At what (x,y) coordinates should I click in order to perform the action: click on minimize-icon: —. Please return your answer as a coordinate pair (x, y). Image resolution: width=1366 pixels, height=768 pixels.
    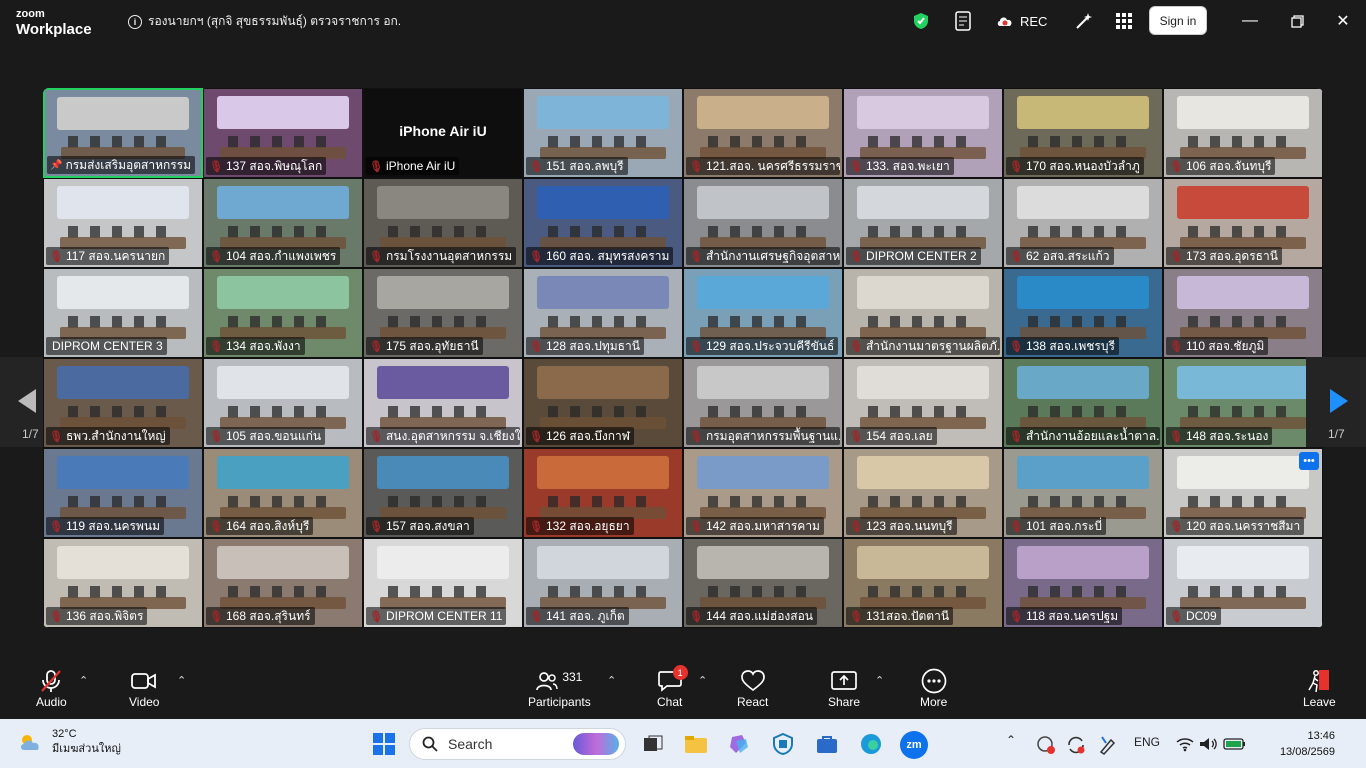
    Looking at the image, I should click on (1250, 21).